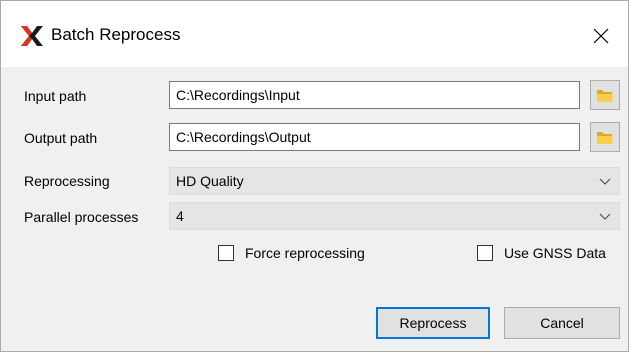  What do you see at coordinates (210, 181) in the screenshot?
I see `reprocessing-value: HD Quality` at bounding box center [210, 181].